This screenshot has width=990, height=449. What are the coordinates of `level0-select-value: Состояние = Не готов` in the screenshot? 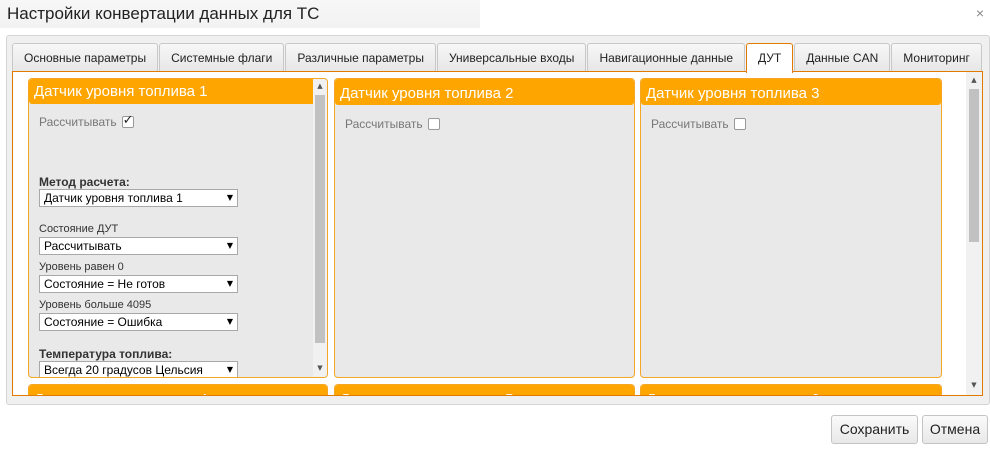 It's located at (105, 284).